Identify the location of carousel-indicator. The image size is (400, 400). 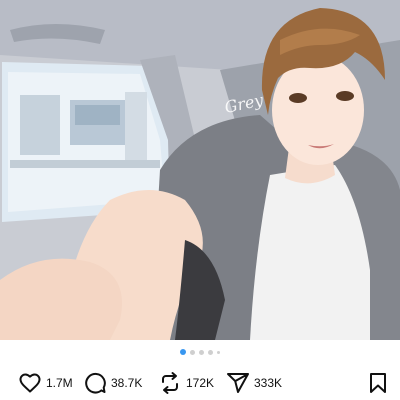
(200, 352).